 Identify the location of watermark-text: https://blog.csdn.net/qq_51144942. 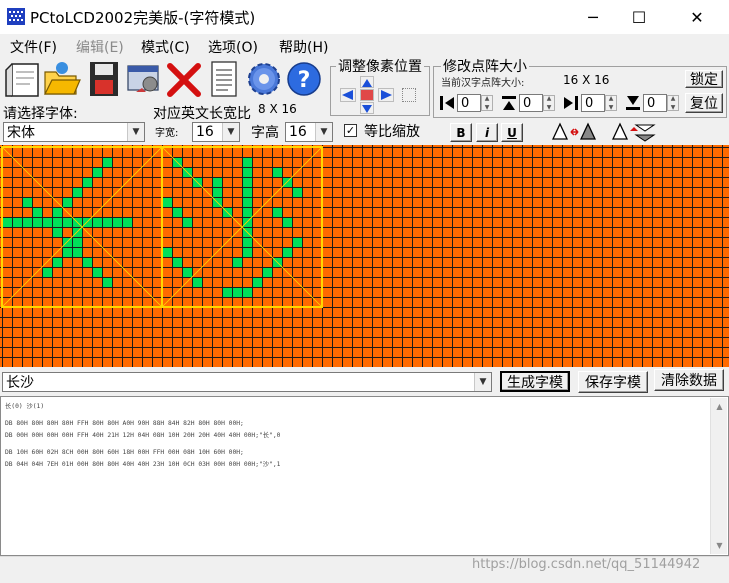
(586, 564).